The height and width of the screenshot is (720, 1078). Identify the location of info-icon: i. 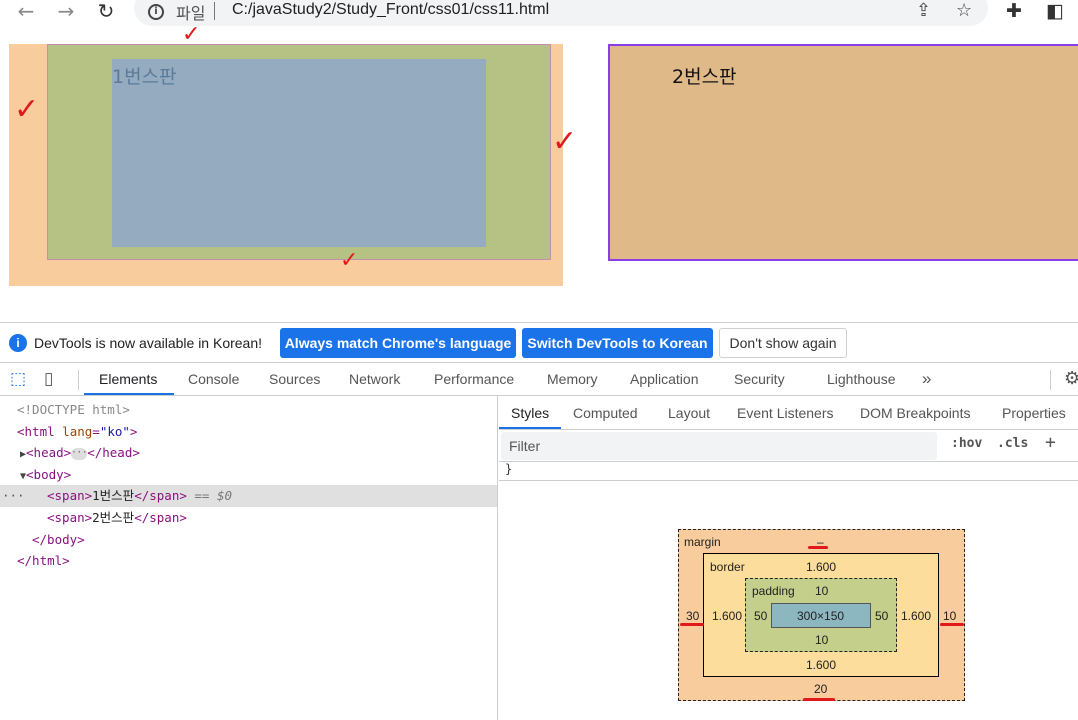
(18, 343).